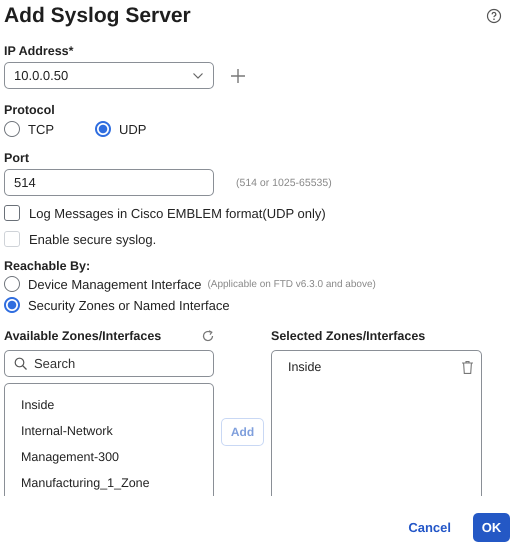 The width and height of the screenshot is (514, 543). What do you see at coordinates (109, 457) in the screenshot?
I see `list-item: Management-300` at bounding box center [109, 457].